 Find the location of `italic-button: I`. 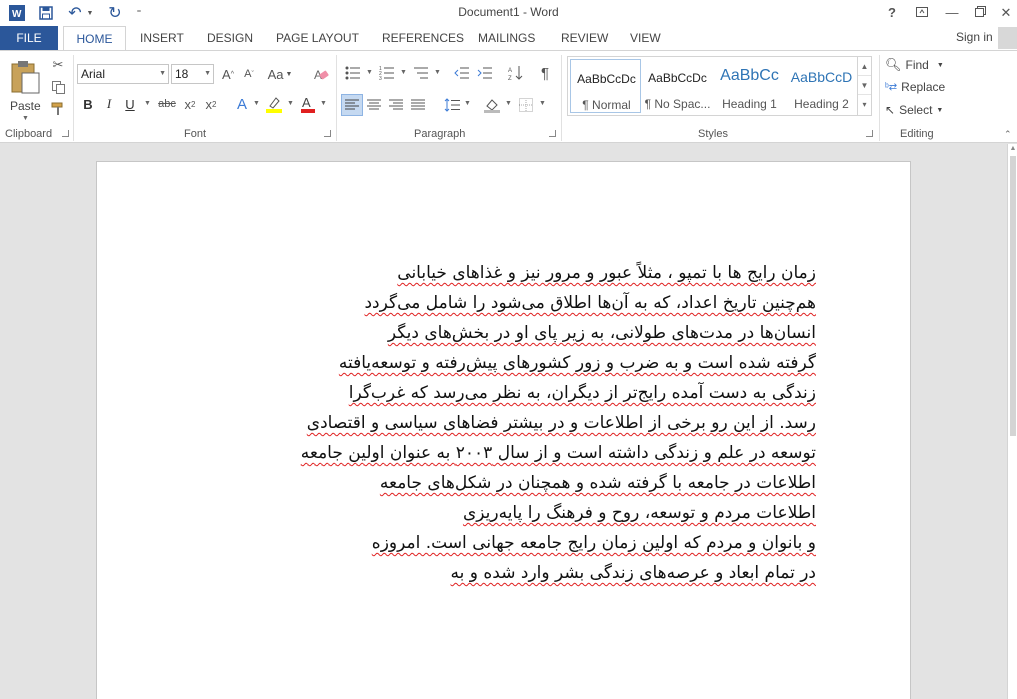

italic-button: I is located at coordinates (109, 104).